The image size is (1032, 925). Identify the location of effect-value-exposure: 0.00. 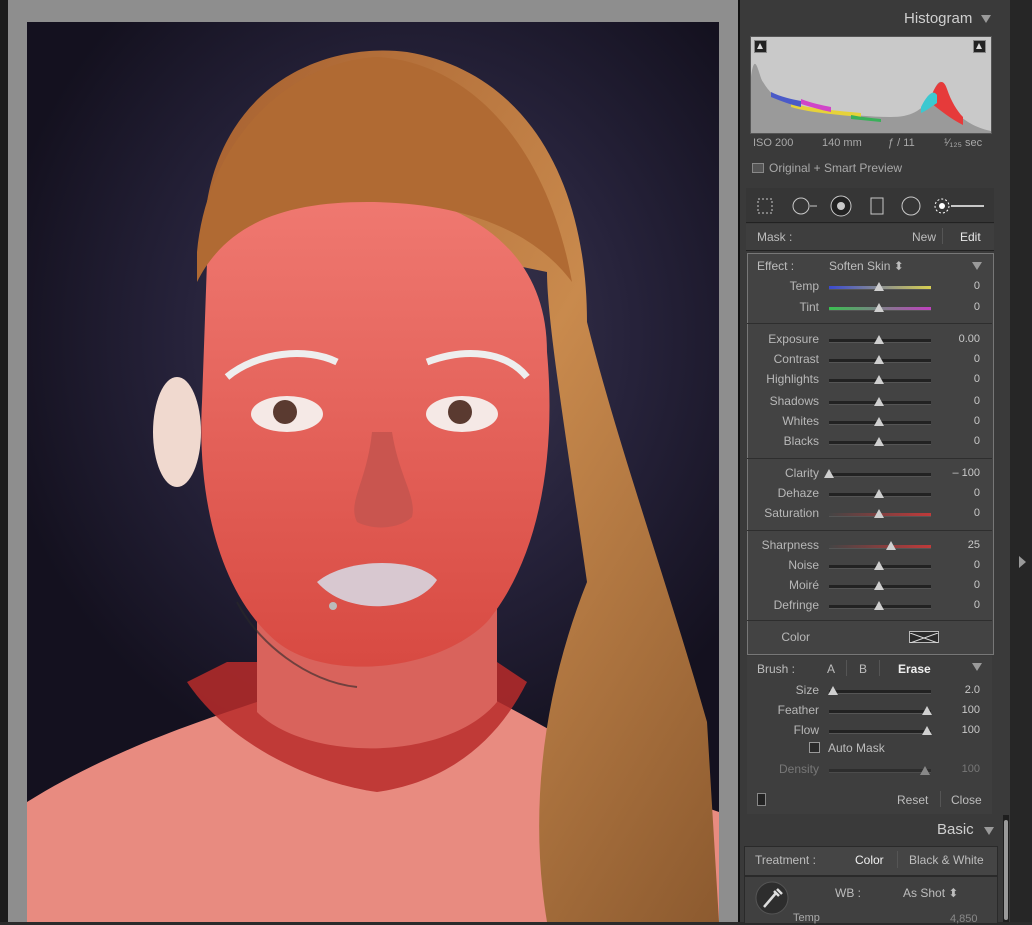
(950, 339).